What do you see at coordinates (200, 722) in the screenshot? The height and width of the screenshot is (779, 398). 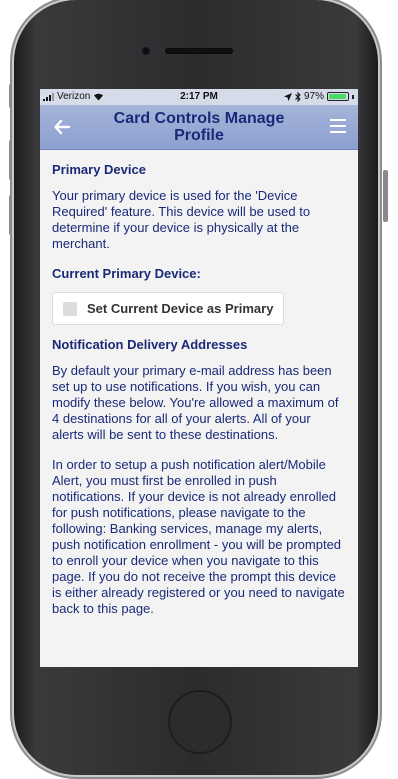 I see `home-button` at bounding box center [200, 722].